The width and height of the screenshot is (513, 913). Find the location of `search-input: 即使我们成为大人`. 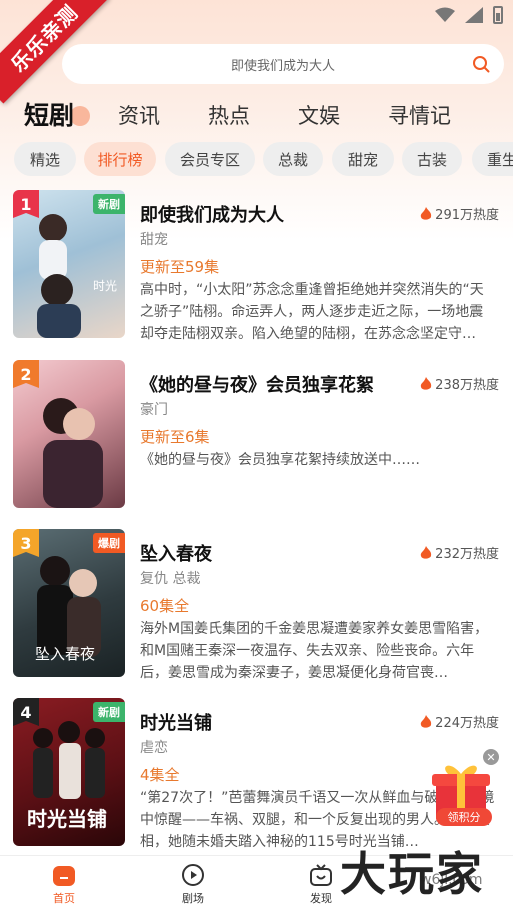

search-input: 即使我们成为大人 is located at coordinates (283, 64).